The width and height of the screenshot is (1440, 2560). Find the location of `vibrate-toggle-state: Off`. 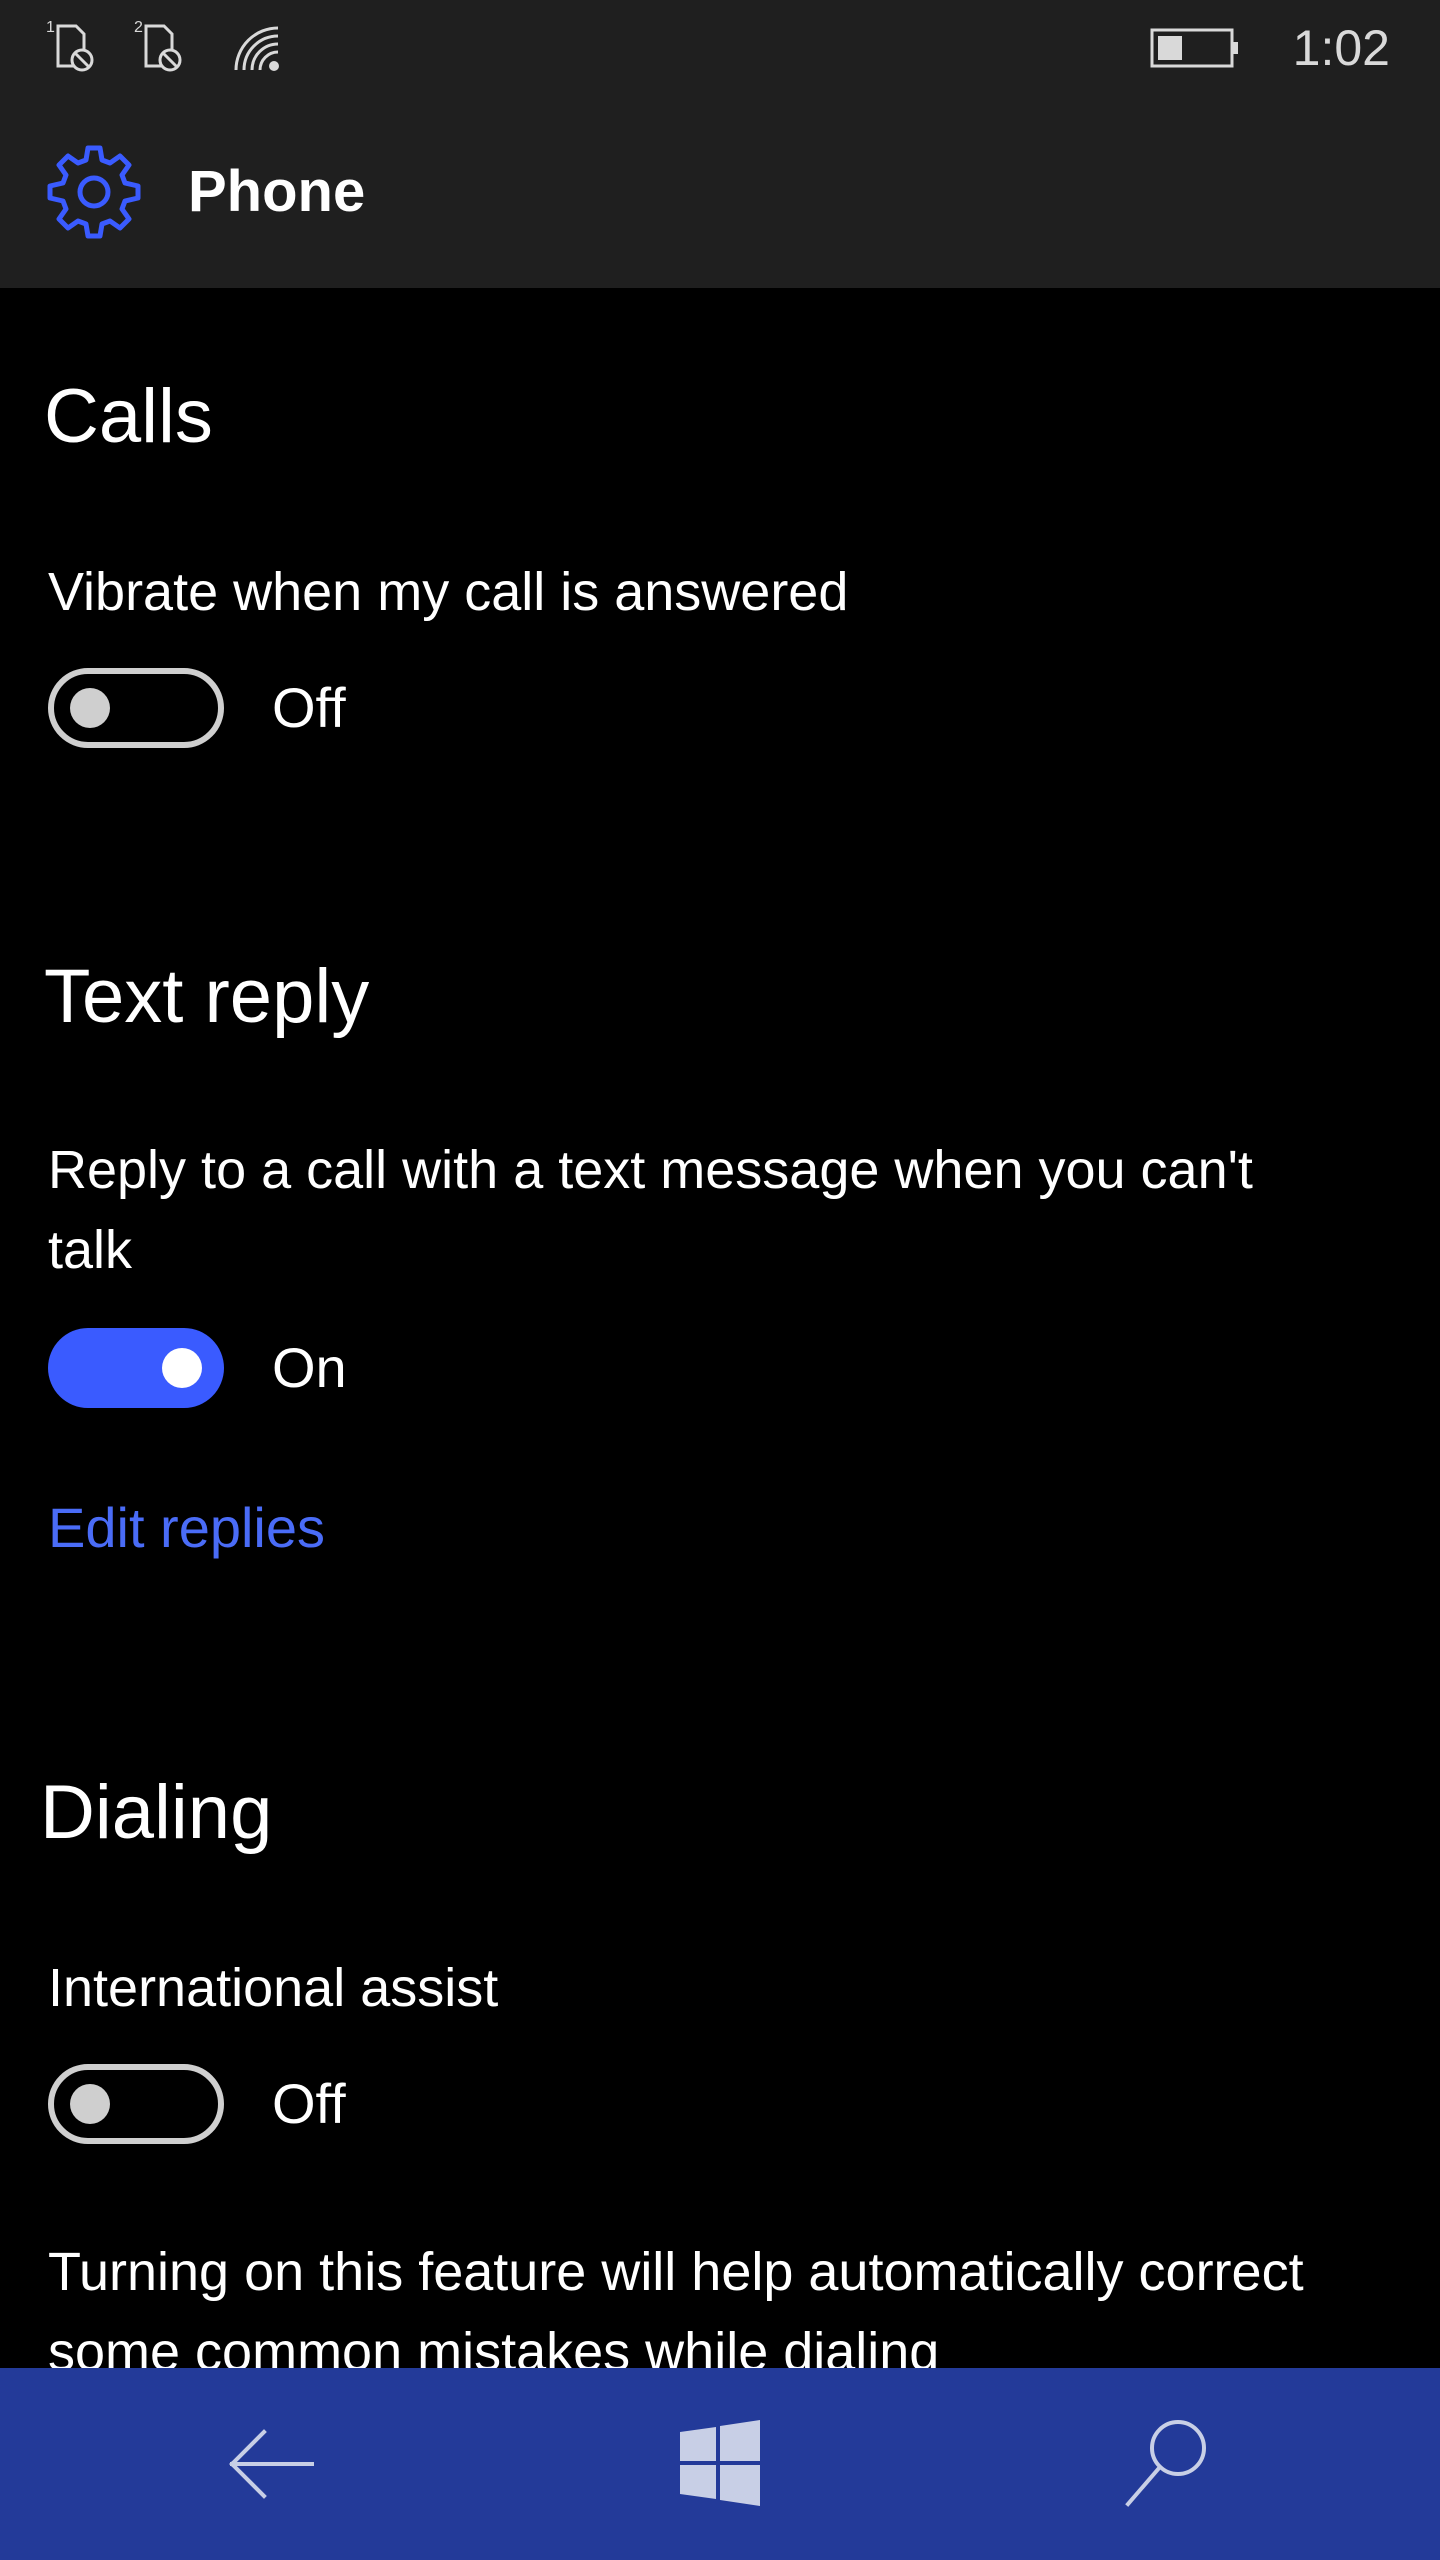

vibrate-toggle-state: Off is located at coordinates (309, 707).